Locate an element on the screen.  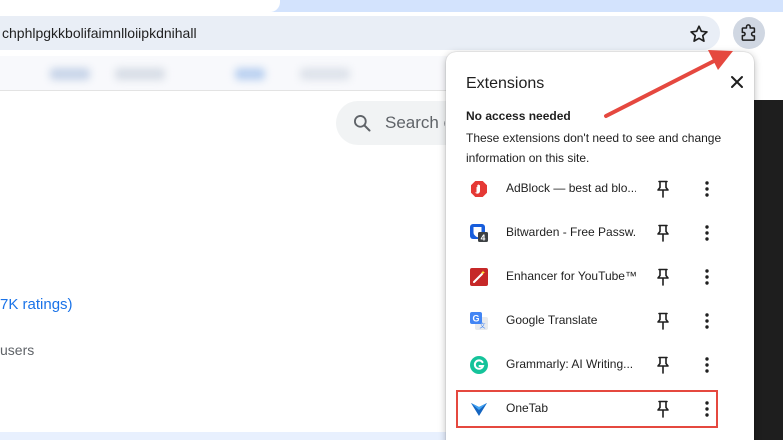
google-translate-icon: G 文 is located at coordinates (479, 321).